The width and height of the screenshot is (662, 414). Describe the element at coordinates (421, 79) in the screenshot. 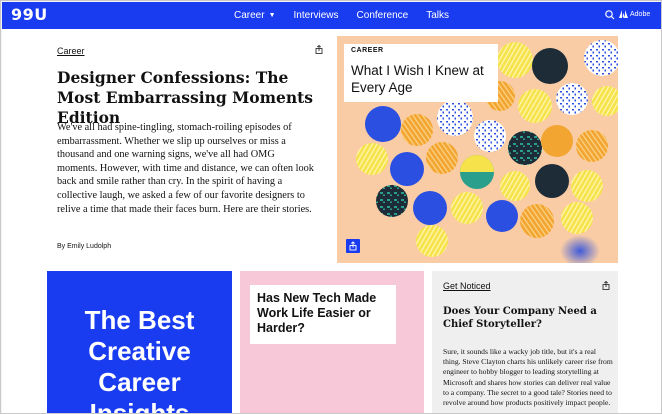

I see `hero-title: What I Wish I Knew at Every Age` at that location.